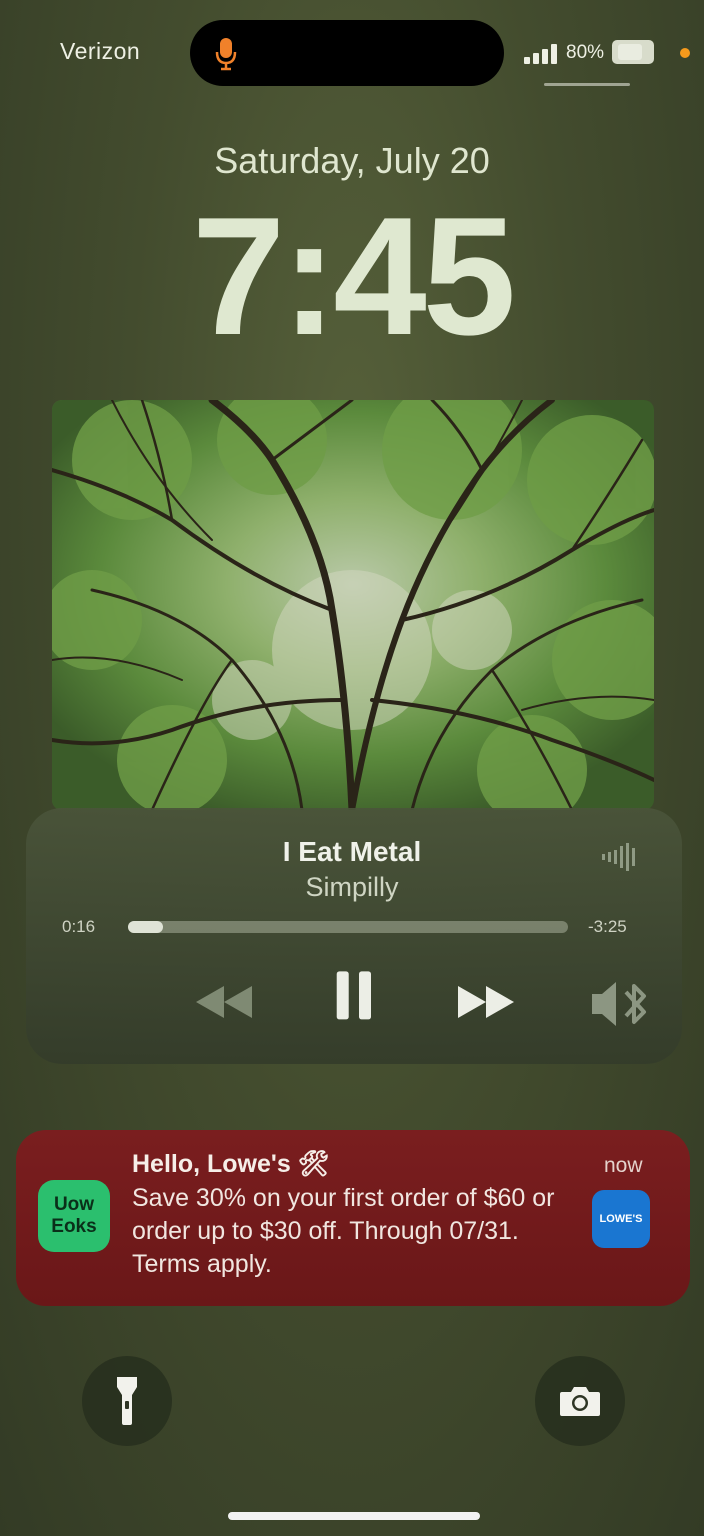 This screenshot has width=704, height=1536. What do you see at coordinates (348, 927) in the screenshot?
I see `playback-scrubber` at bounding box center [348, 927].